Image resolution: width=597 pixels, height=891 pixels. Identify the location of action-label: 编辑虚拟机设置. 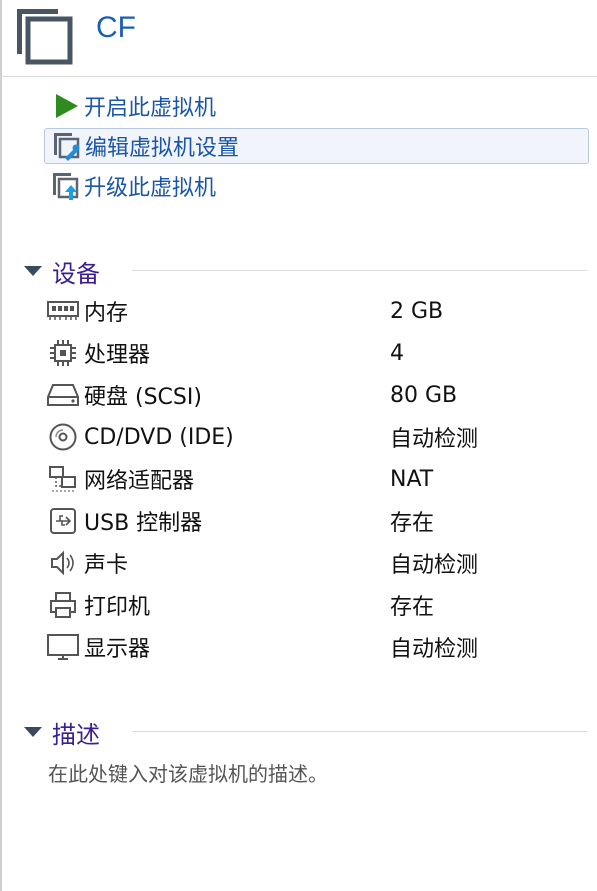
(162, 148).